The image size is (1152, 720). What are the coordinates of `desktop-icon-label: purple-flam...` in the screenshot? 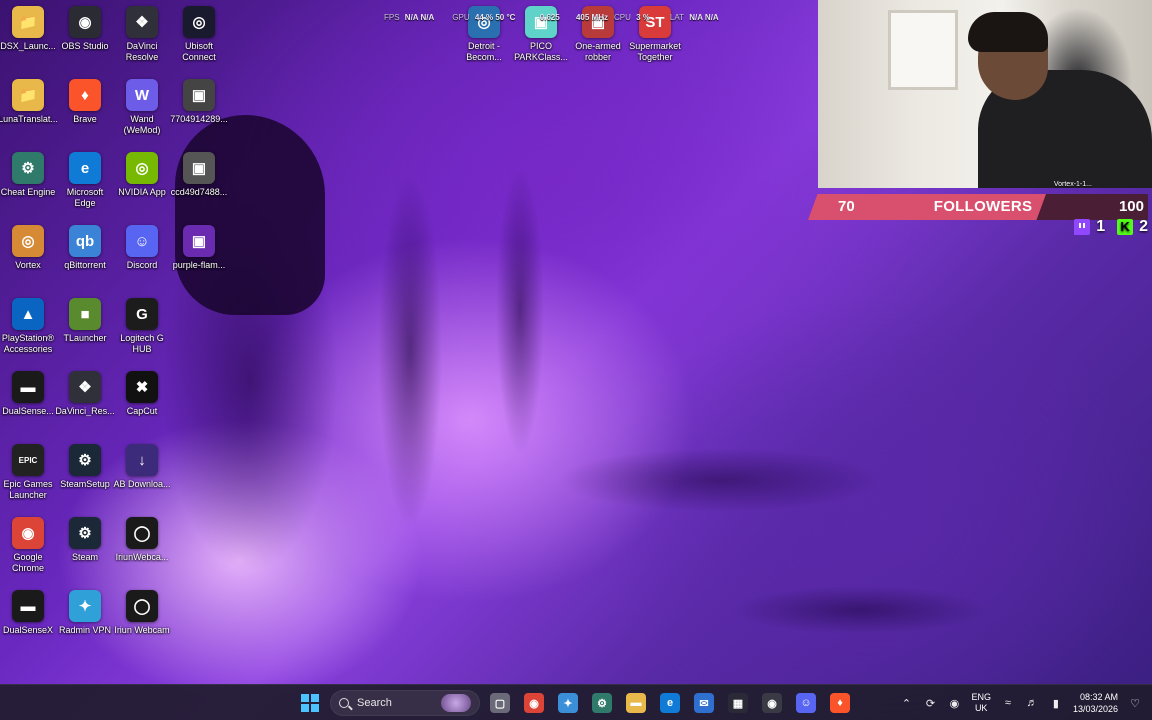 It's located at (199, 265).